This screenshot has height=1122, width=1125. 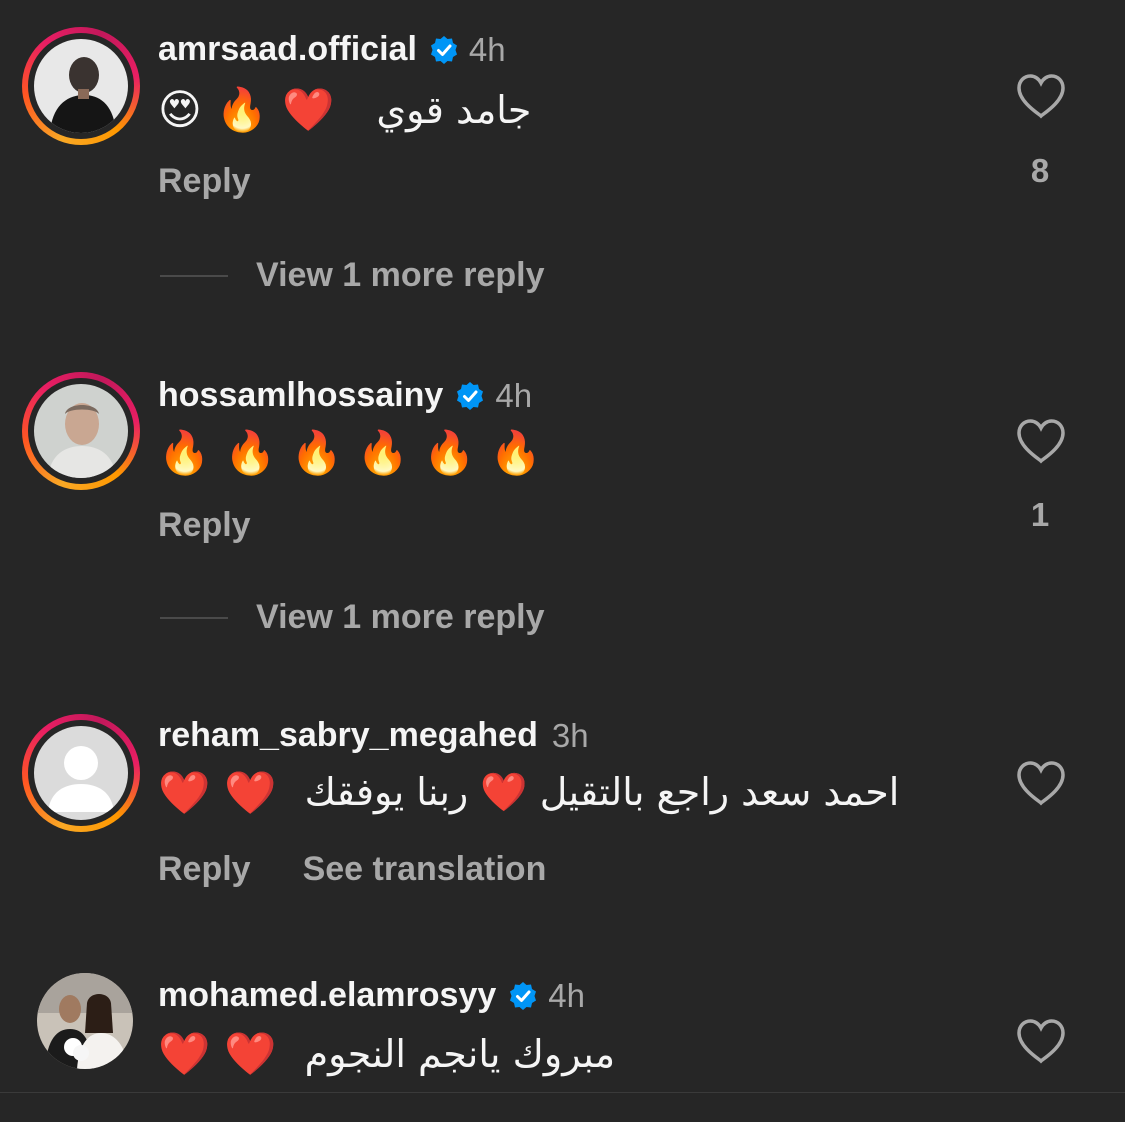 What do you see at coordinates (602, 792) in the screenshot?
I see `comment-body: احمد سعد راجع بالتقيل ❤️ ربنا يوفقك` at bounding box center [602, 792].